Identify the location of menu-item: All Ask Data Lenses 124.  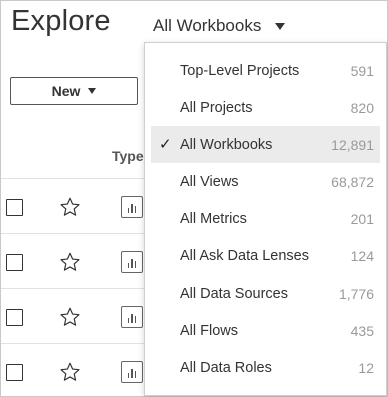
(265, 255).